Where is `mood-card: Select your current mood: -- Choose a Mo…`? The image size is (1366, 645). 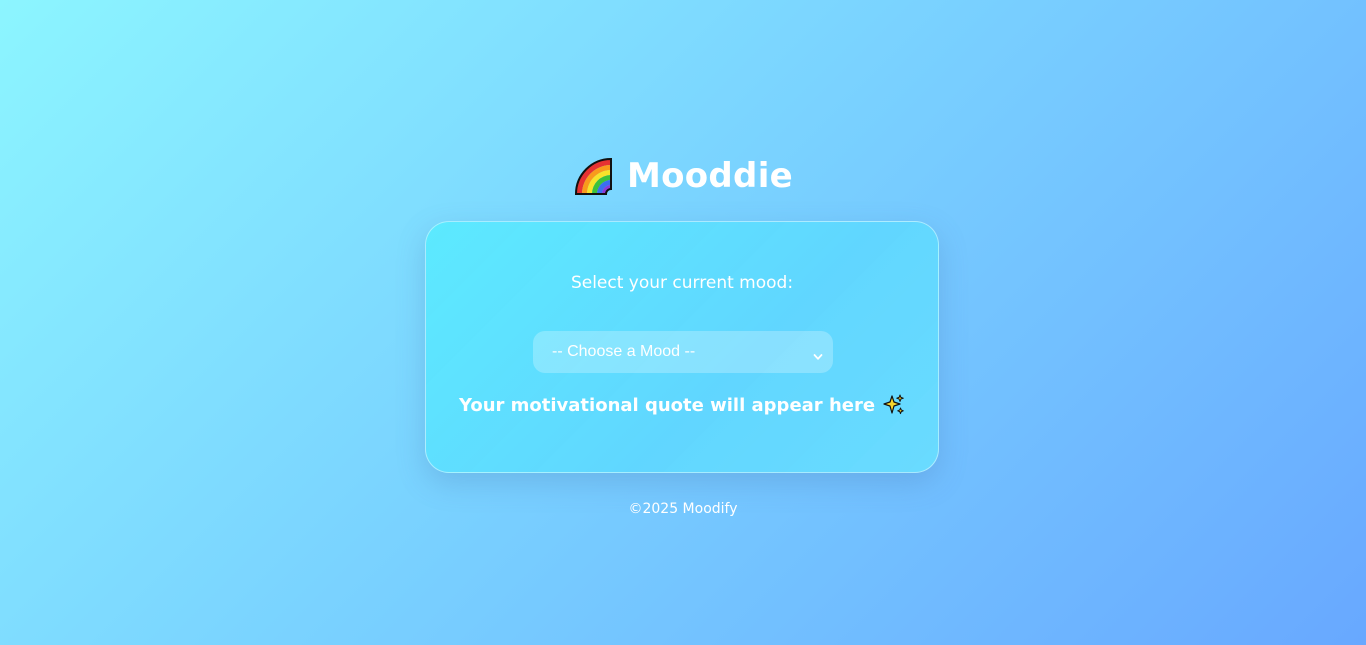
mood-card: Select your current mood: -- Choose a Mo… is located at coordinates (682, 347).